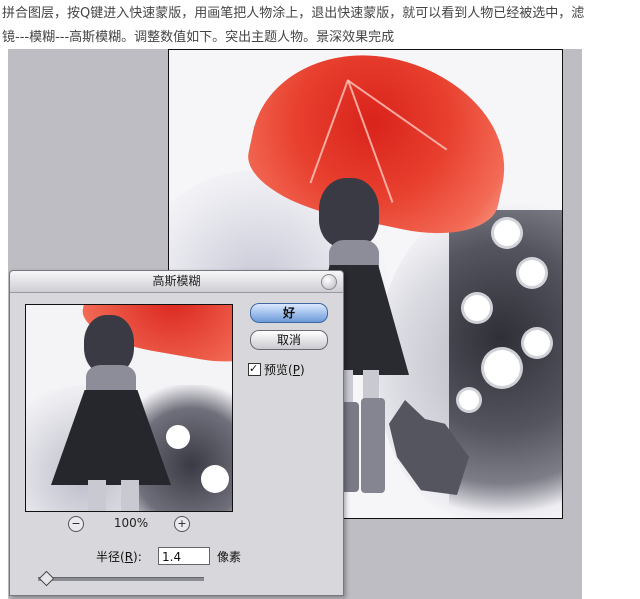 This screenshot has width=640, height=599. Describe the element at coordinates (110, 557) in the screenshot. I see `radius-label-prefix: 半径(` at that location.